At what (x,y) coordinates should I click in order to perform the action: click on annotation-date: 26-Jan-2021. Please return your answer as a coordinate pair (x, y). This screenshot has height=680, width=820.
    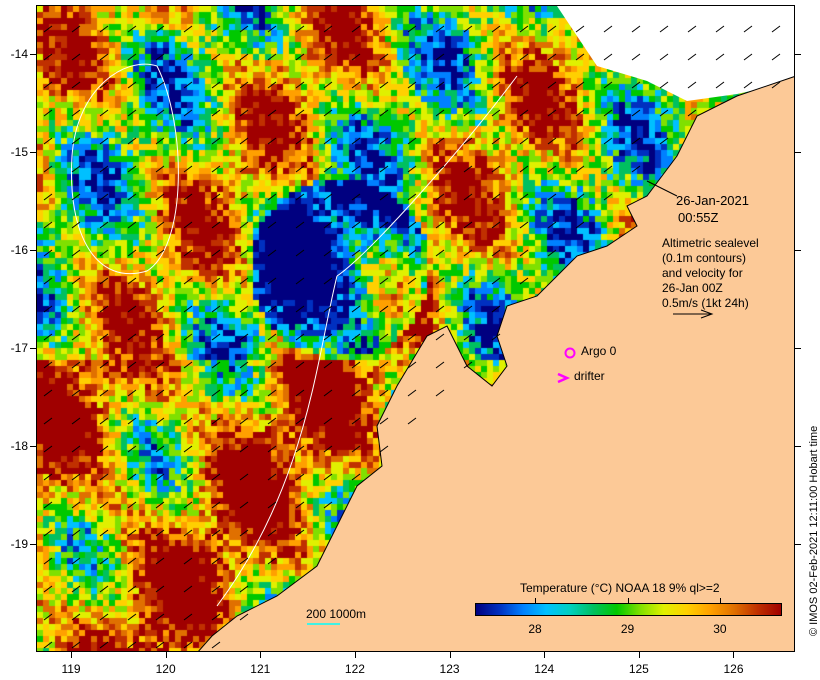
    Looking at the image, I should click on (712, 200).